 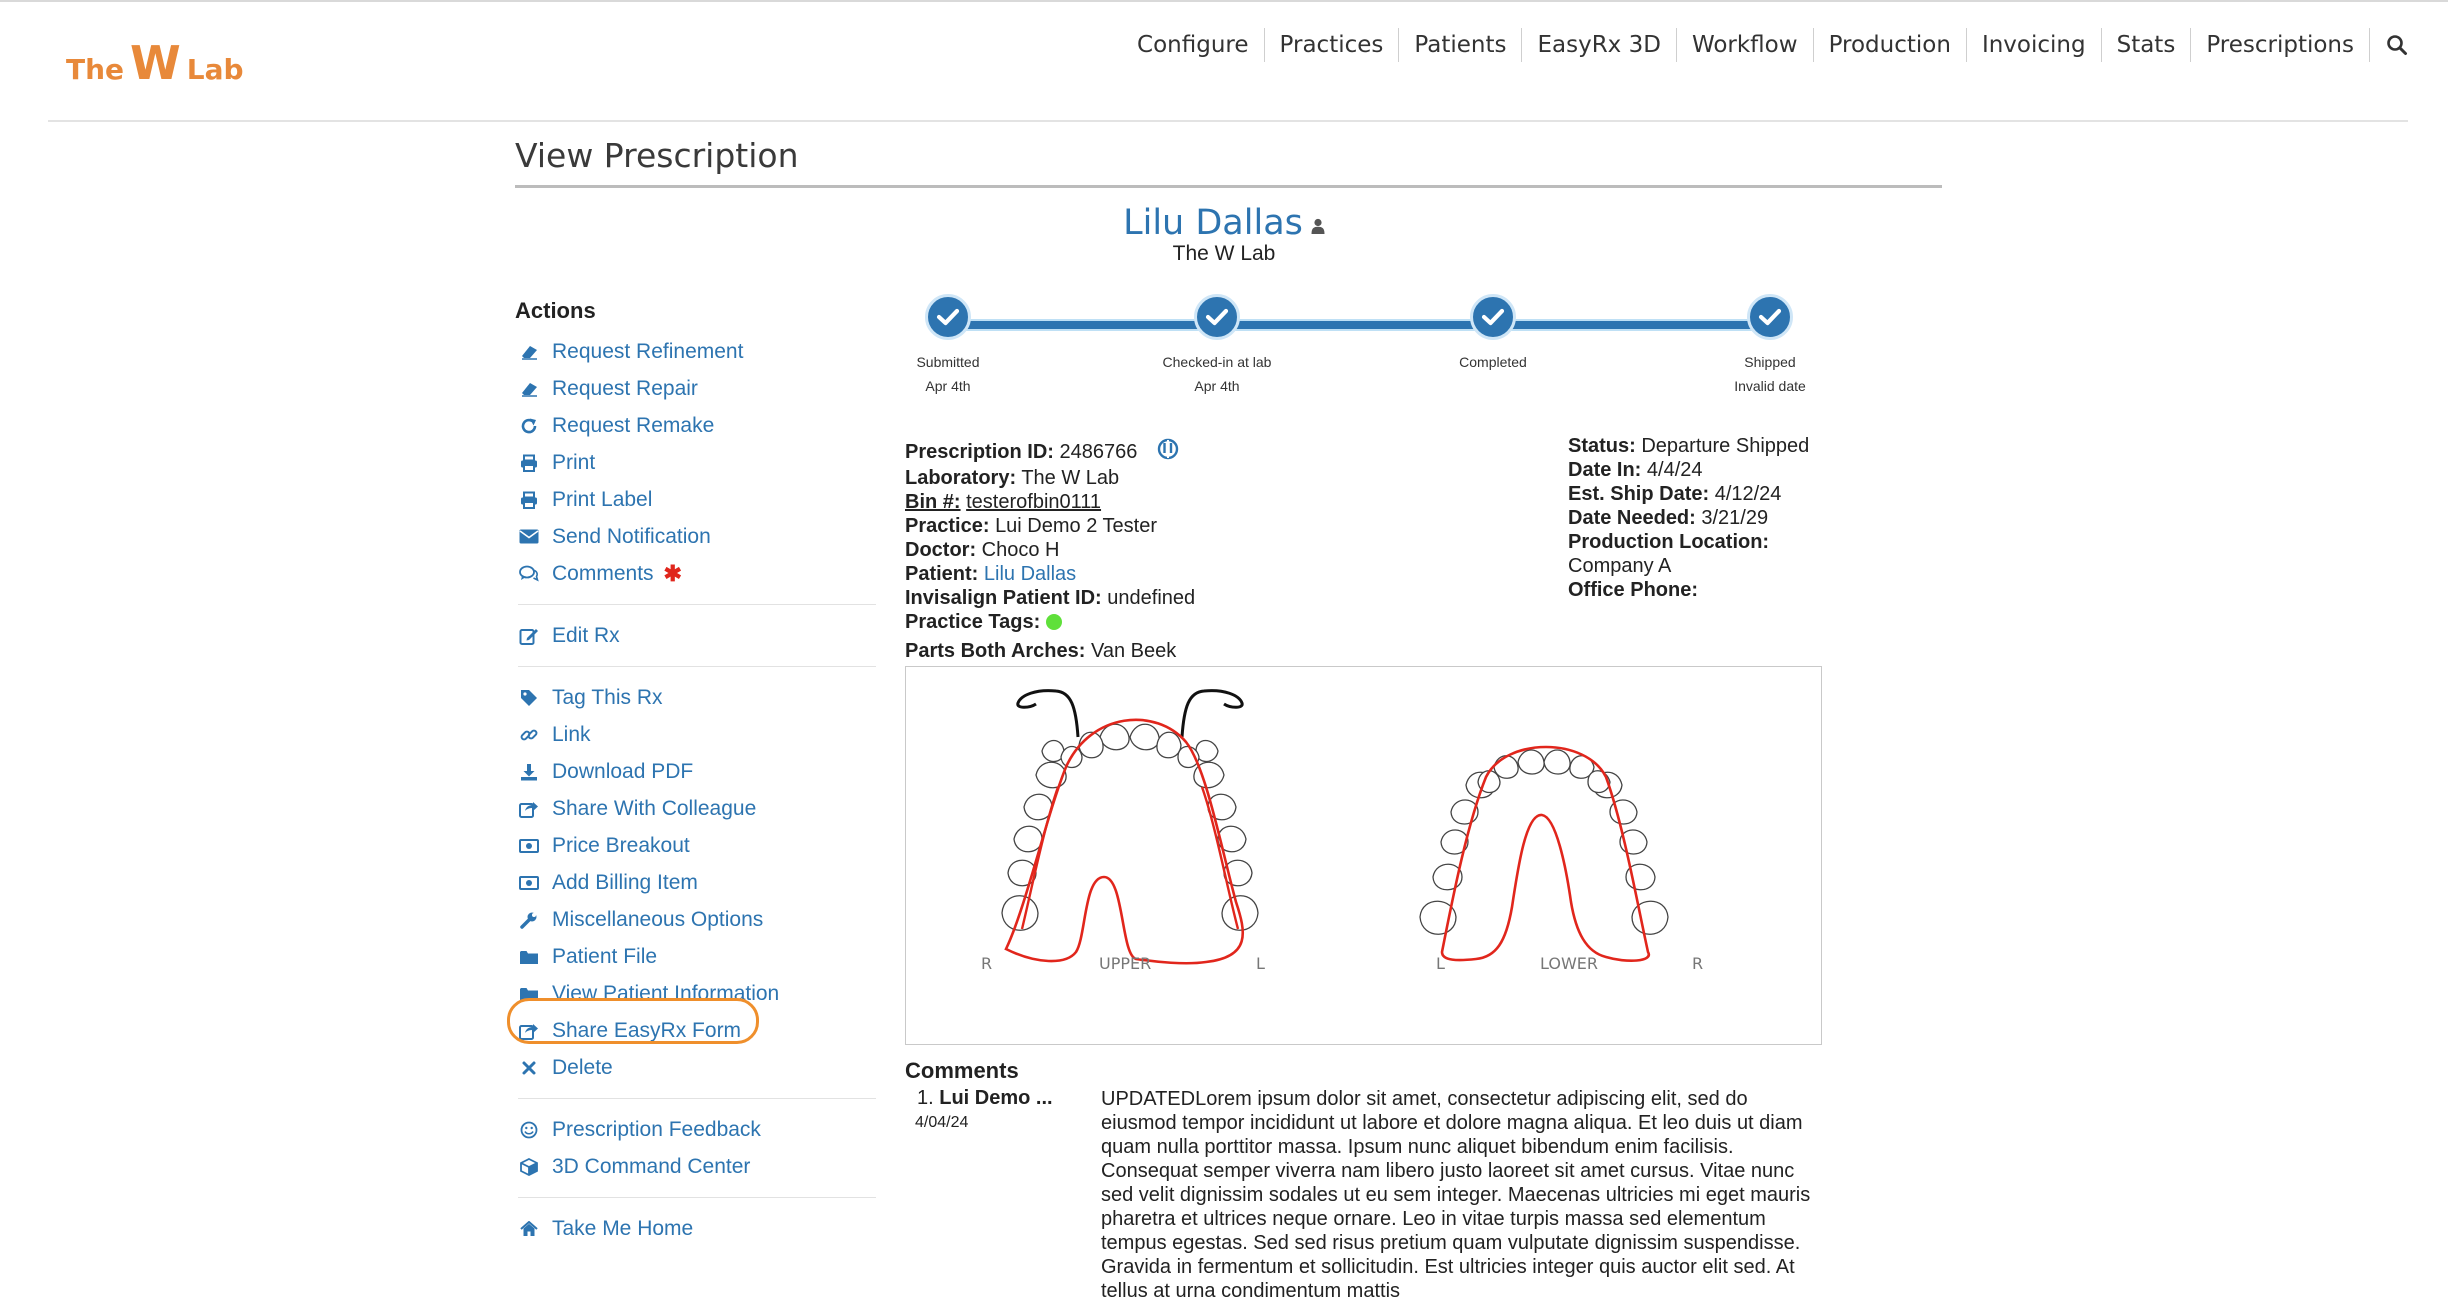 I want to click on search-icon, so click(x=2389, y=45).